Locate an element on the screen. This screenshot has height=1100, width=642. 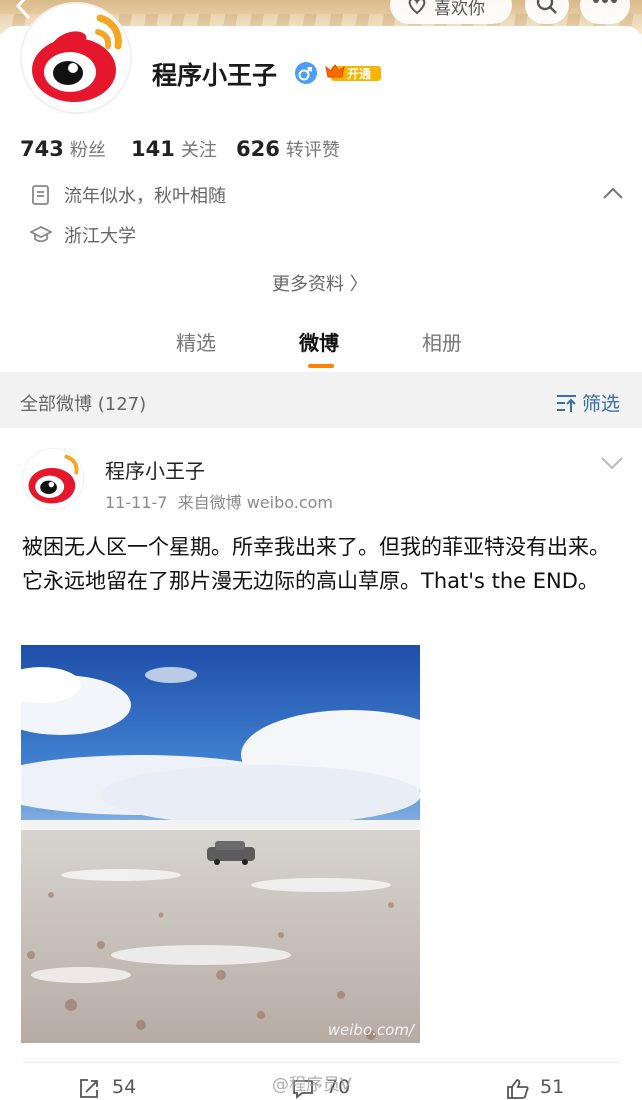
back-button is located at coordinates (24, 13).